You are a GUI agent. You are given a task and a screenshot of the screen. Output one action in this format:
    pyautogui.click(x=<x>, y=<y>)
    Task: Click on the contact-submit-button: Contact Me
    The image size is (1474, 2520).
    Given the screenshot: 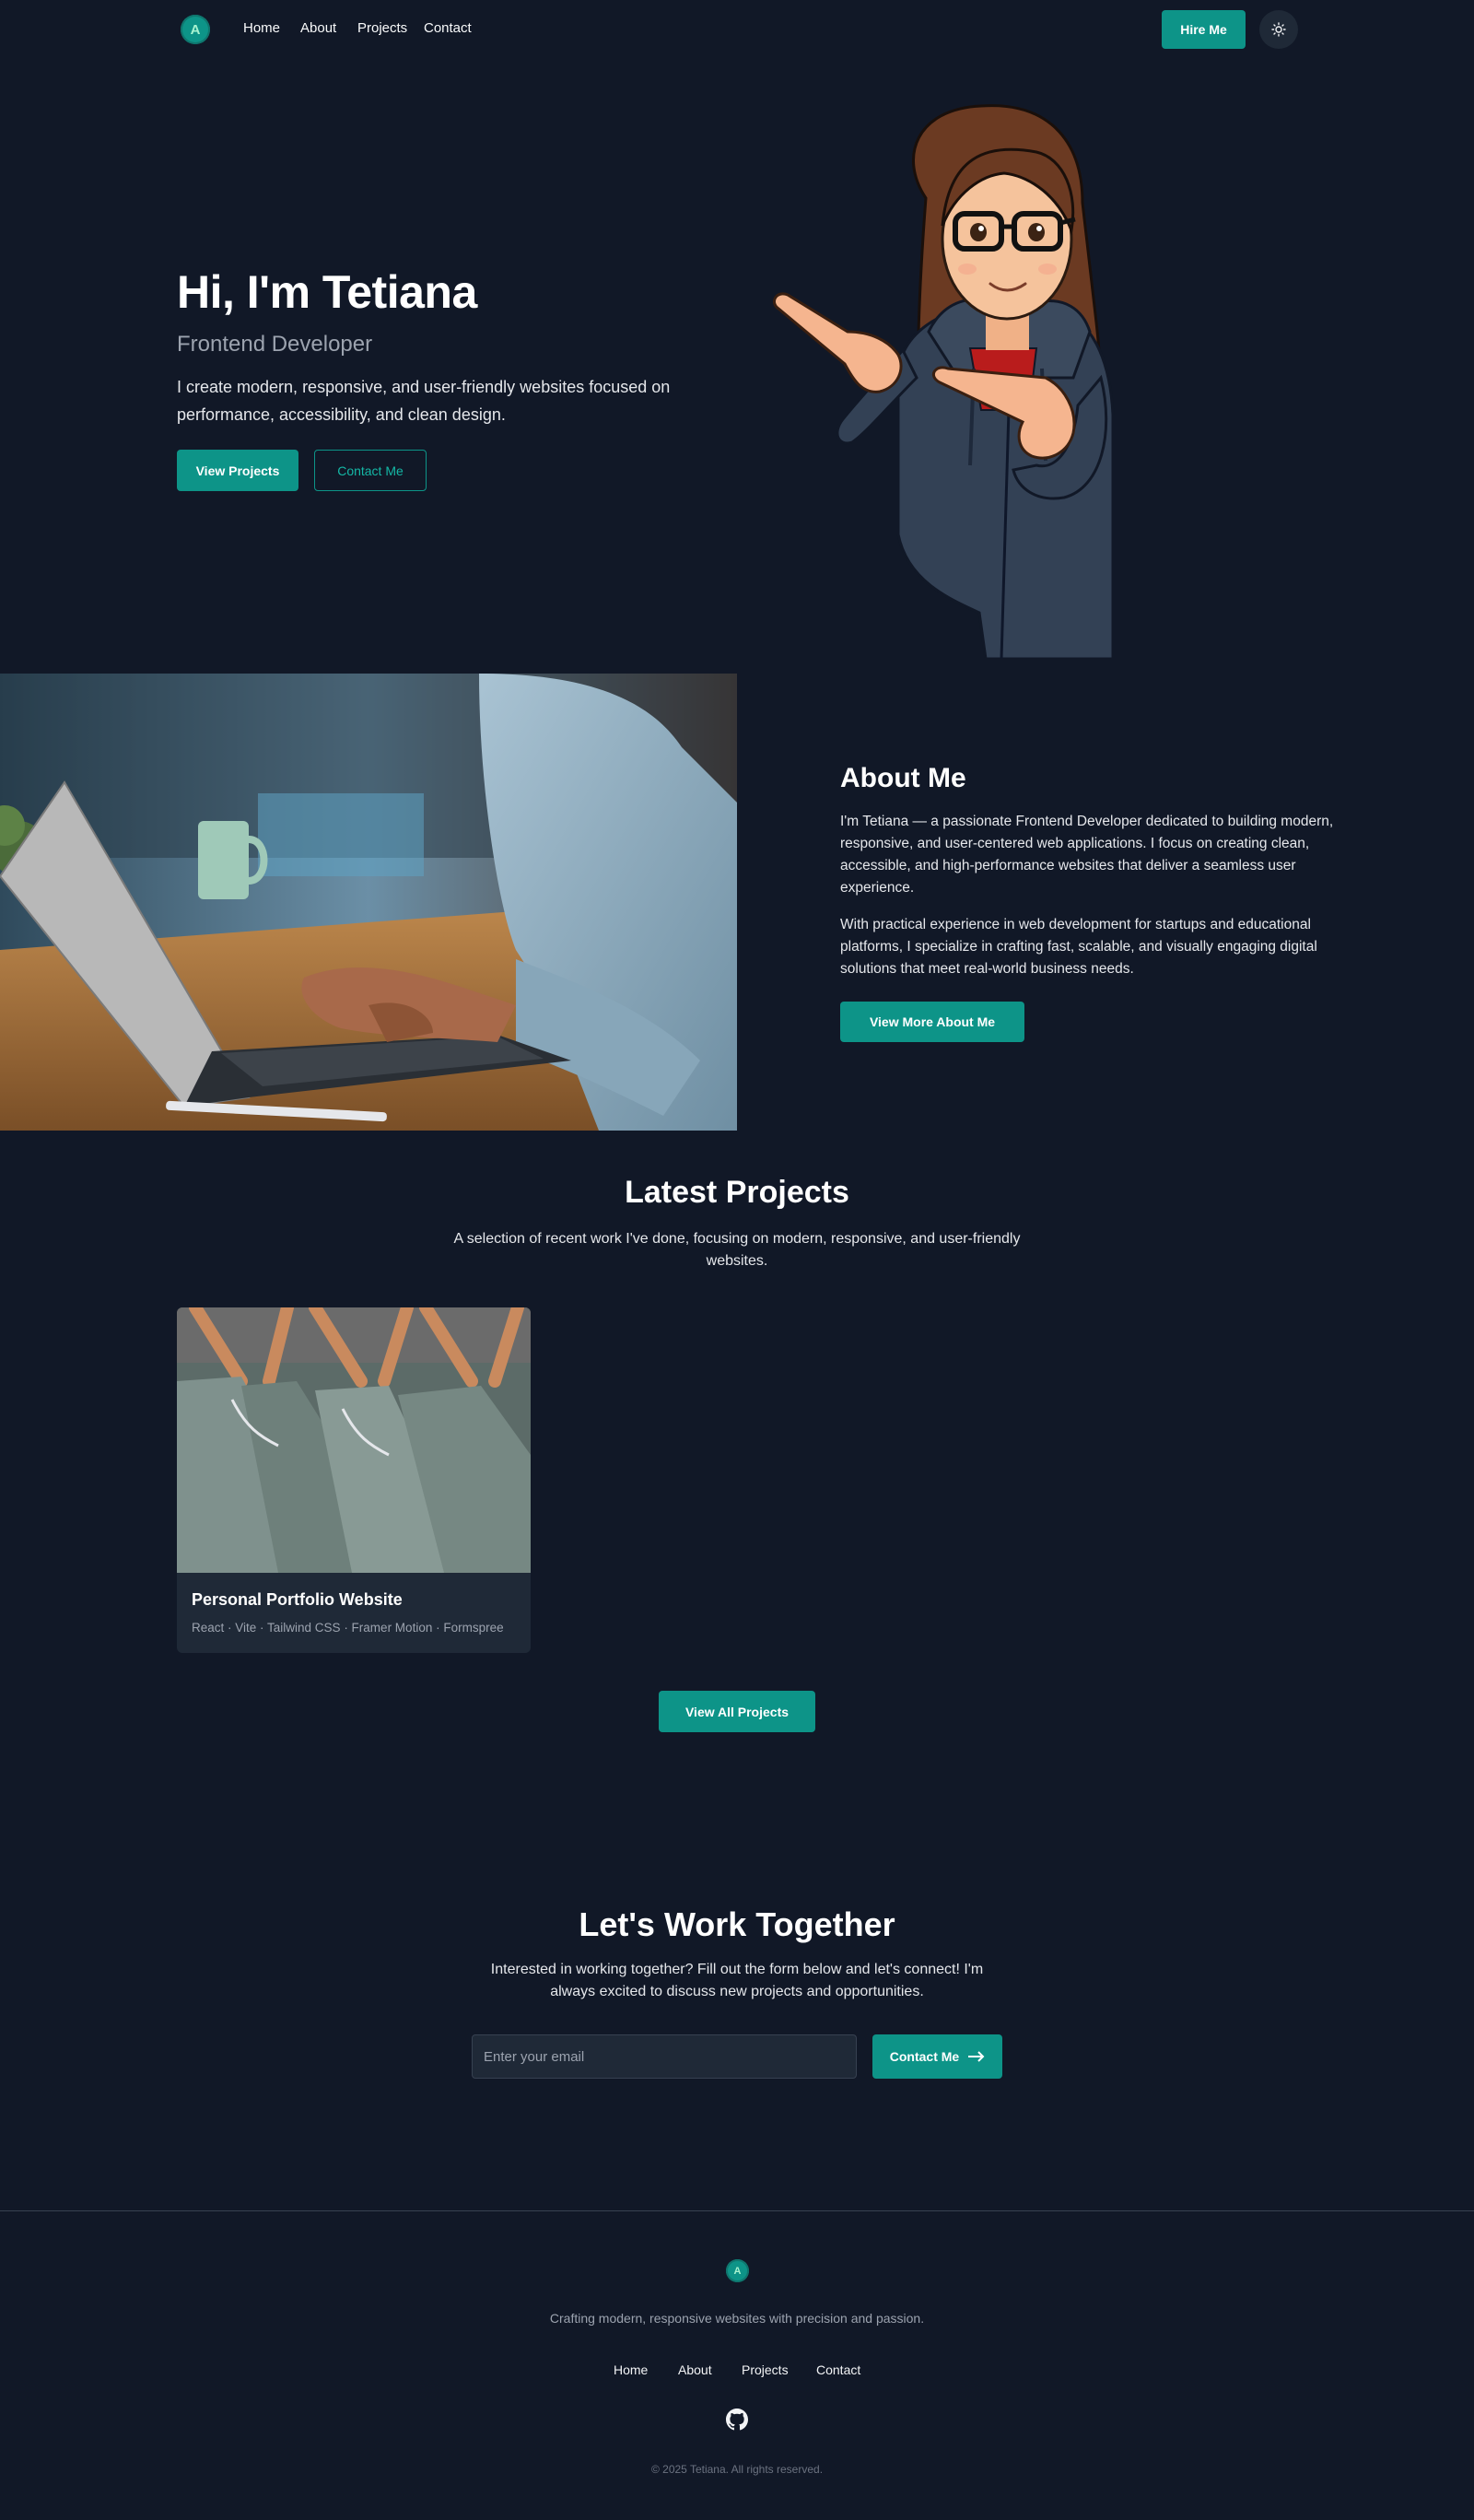 What is the action you would take?
    pyautogui.click(x=937, y=2056)
    